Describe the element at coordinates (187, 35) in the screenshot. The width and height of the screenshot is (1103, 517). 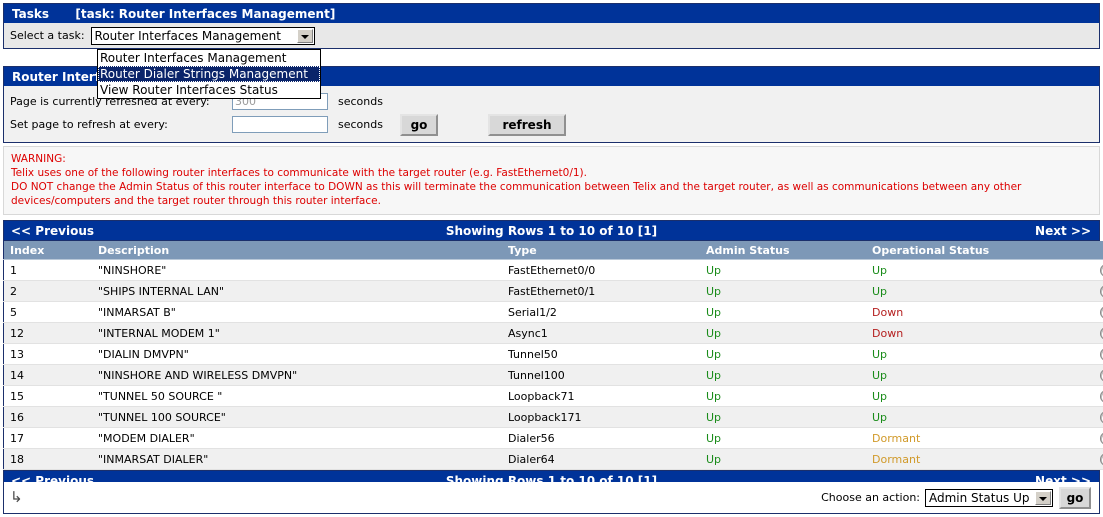
I see `task-select-value: Router Interfaces Management` at that location.